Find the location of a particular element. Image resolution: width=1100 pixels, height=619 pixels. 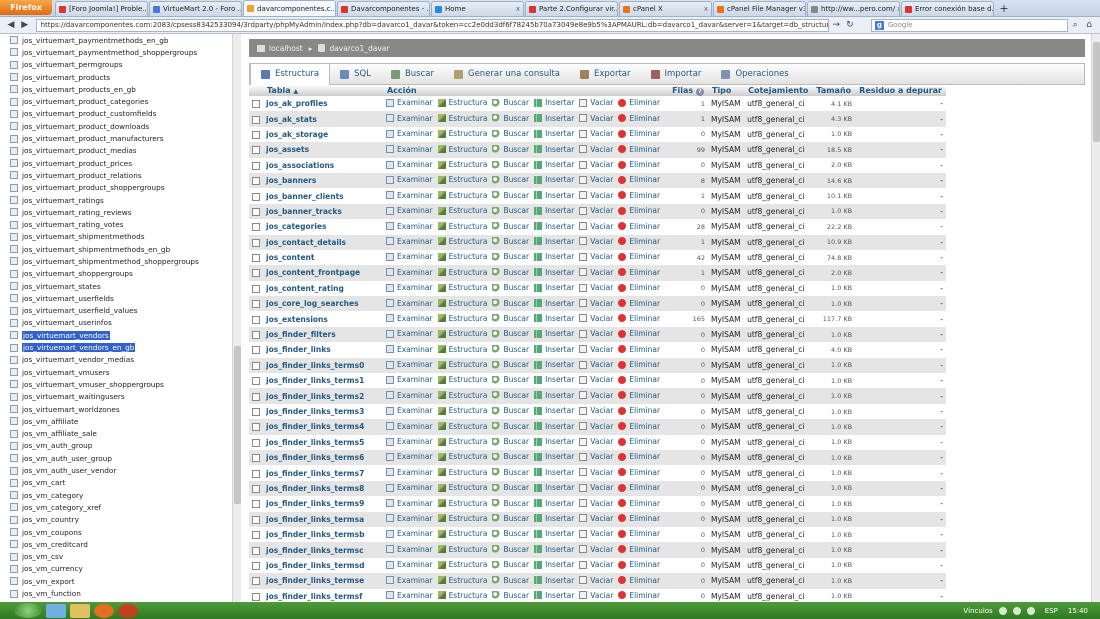

breadcrumb-database: davarco1_davar is located at coordinates (359, 48).